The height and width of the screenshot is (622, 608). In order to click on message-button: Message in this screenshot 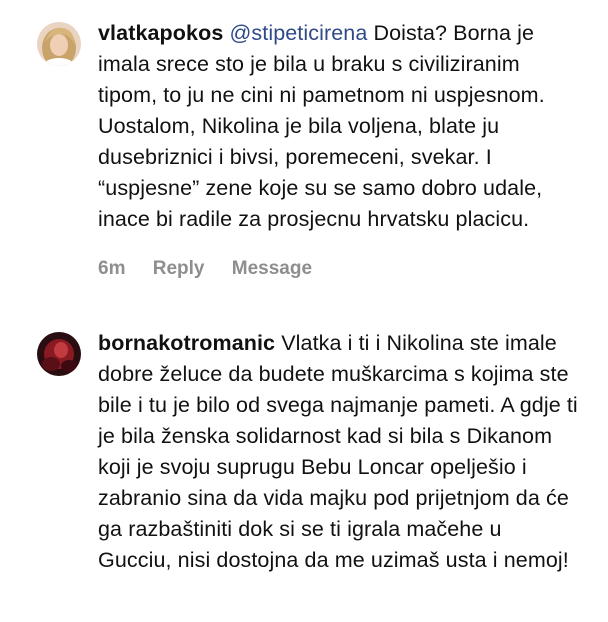, I will do `click(272, 268)`.